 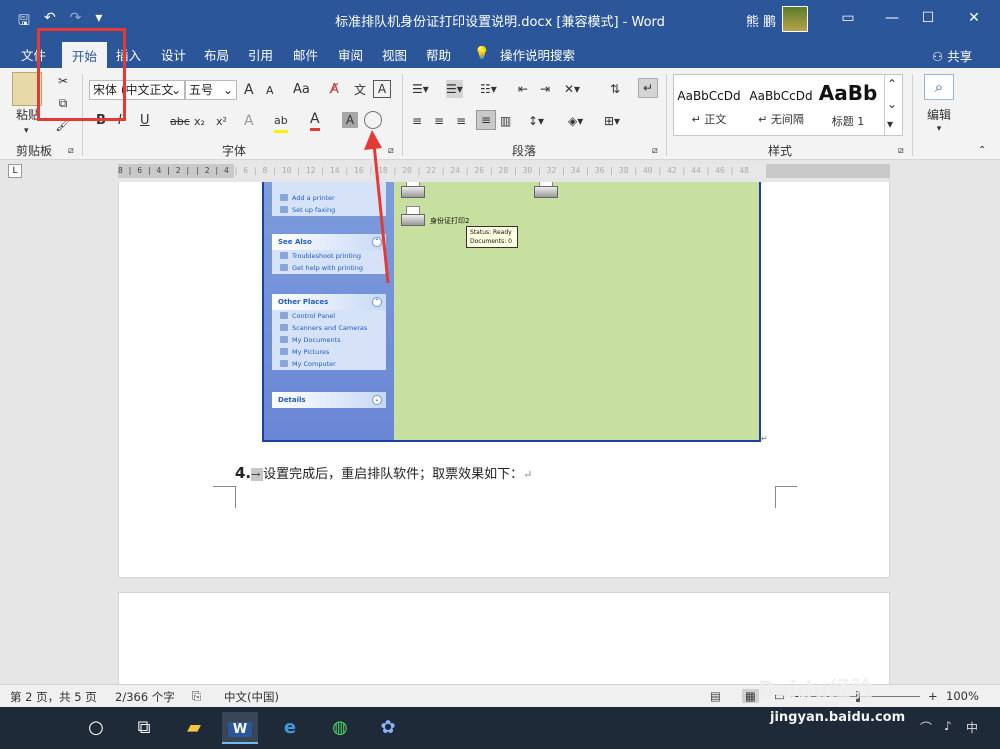 What do you see at coordinates (750, 696) in the screenshot?
I see `print-layout-icon: ▦` at bounding box center [750, 696].